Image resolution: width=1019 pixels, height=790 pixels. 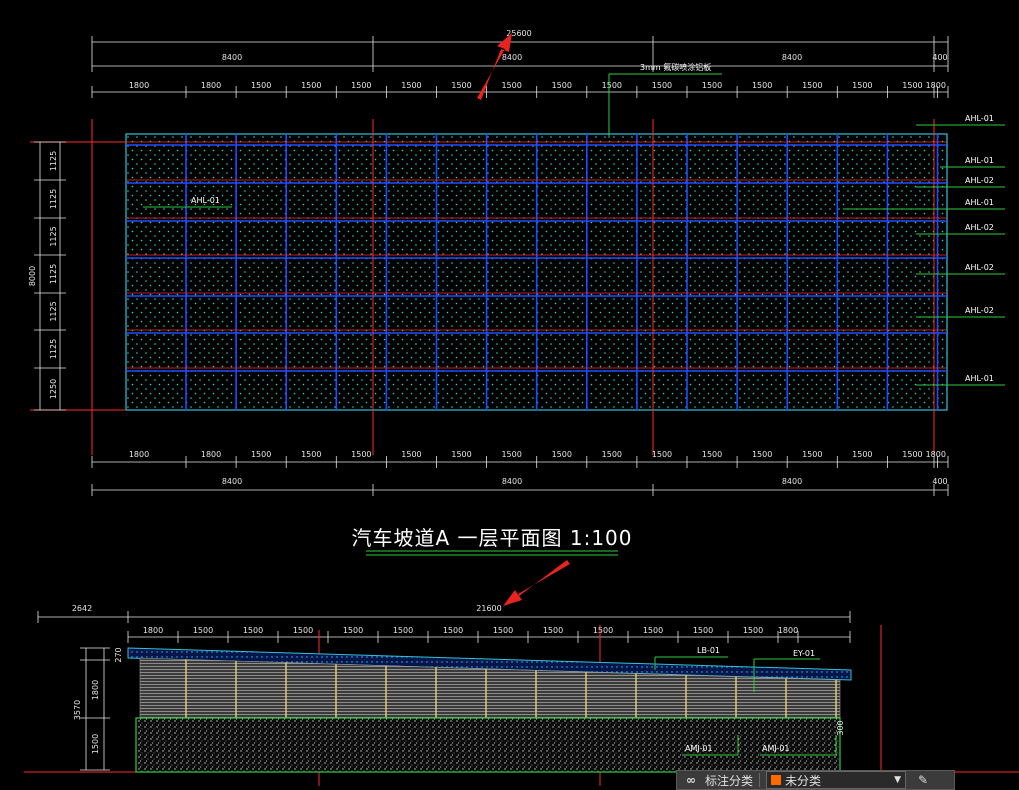 What do you see at coordinates (675, 67) in the screenshot?
I see `panel-material-note: 3mm 氟碳喷涂铝板` at bounding box center [675, 67].